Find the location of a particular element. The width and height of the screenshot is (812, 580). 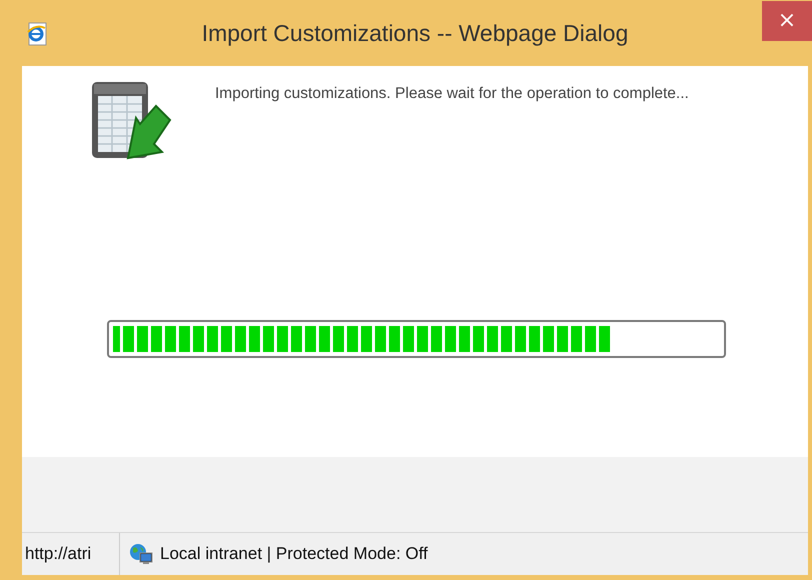

security-zone-text: Local intranet | Protected Mode: Off is located at coordinates (294, 554).